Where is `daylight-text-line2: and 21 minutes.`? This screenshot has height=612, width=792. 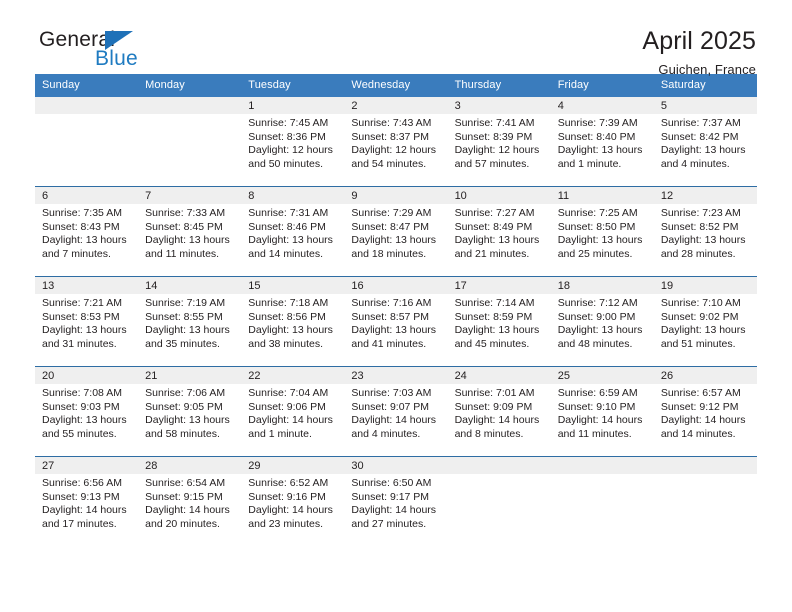
daylight-text-line2: and 21 minutes. is located at coordinates (492, 253).